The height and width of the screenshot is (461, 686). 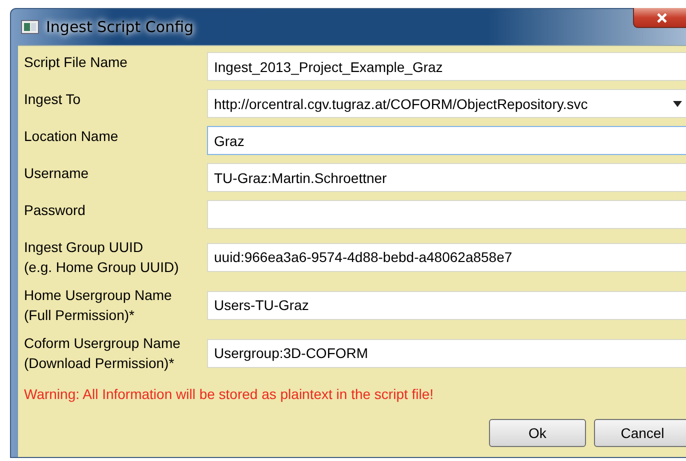 What do you see at coordinates (57, 173) in the screenshot?
I see `field-label: Username` at bounding box center [57, 173].